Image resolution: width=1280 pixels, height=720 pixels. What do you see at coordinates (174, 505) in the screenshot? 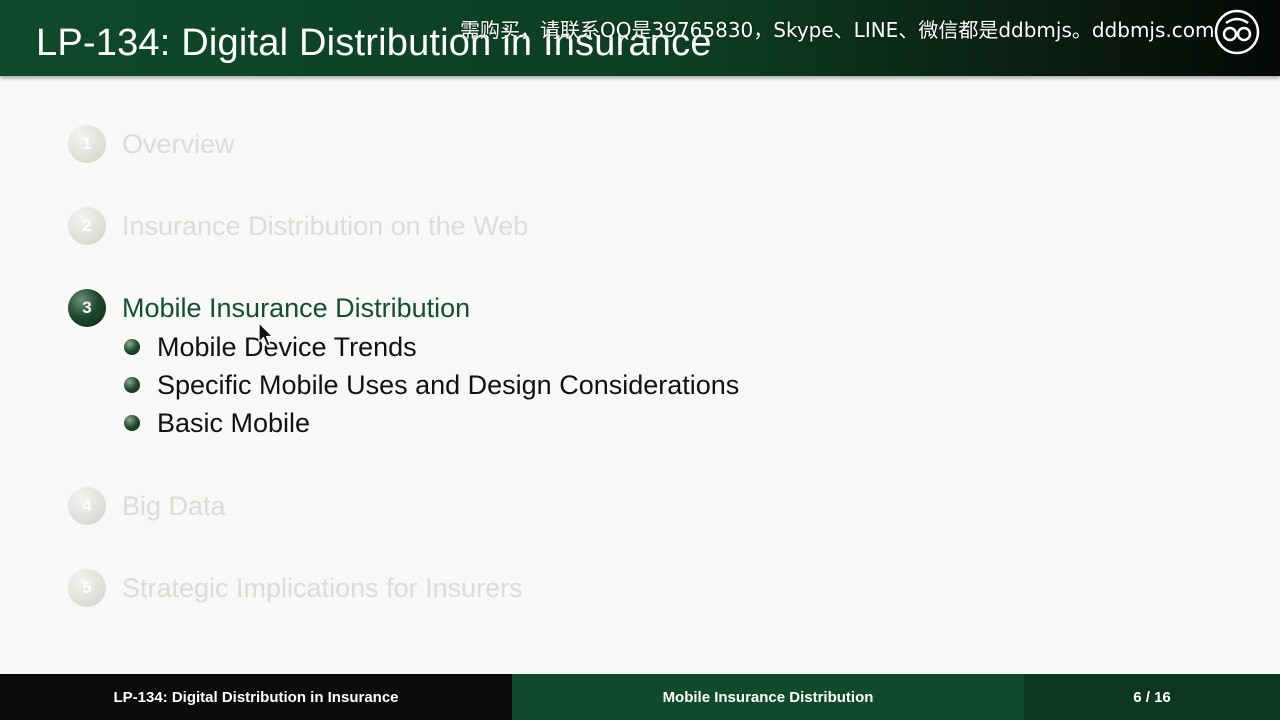
I see `toc-label-big-data: Big Data` at bounding box center [174, 505].